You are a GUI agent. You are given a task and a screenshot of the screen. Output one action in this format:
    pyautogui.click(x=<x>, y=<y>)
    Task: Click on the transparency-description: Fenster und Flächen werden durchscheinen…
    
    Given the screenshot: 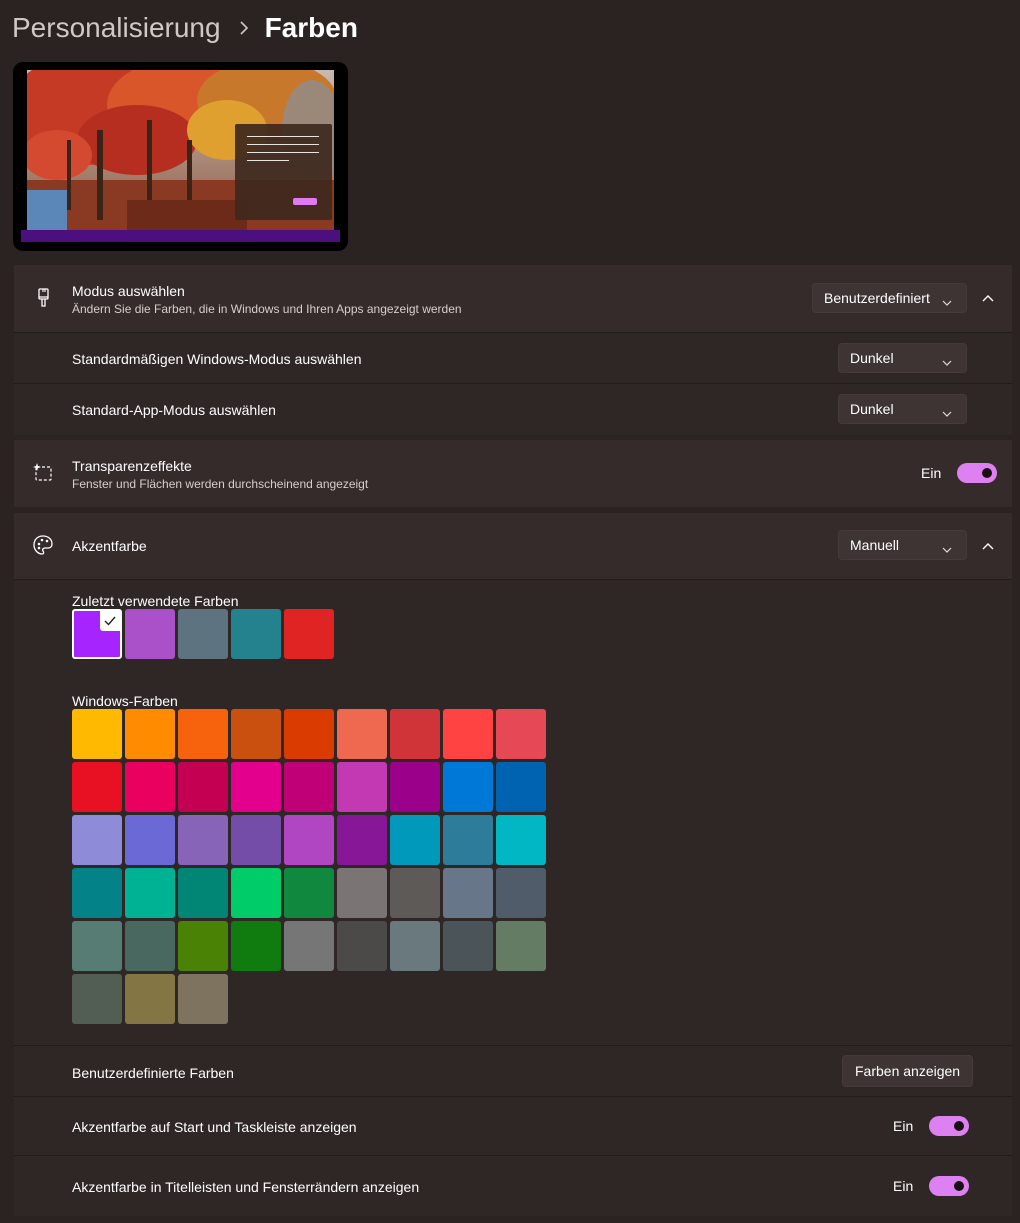 What is the action you would take?
    pyautogui.click(x=220, y=484)
    